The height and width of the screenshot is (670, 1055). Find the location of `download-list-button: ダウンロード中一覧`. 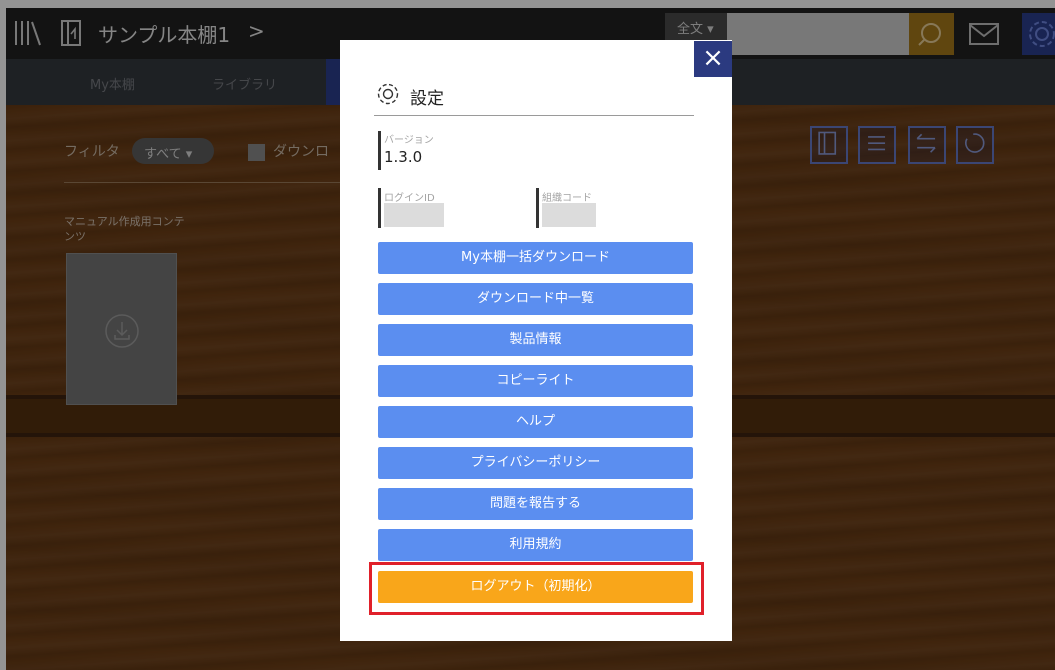

download-list-button: ダウンロード中一覧 is located at coordinates (535, 299).